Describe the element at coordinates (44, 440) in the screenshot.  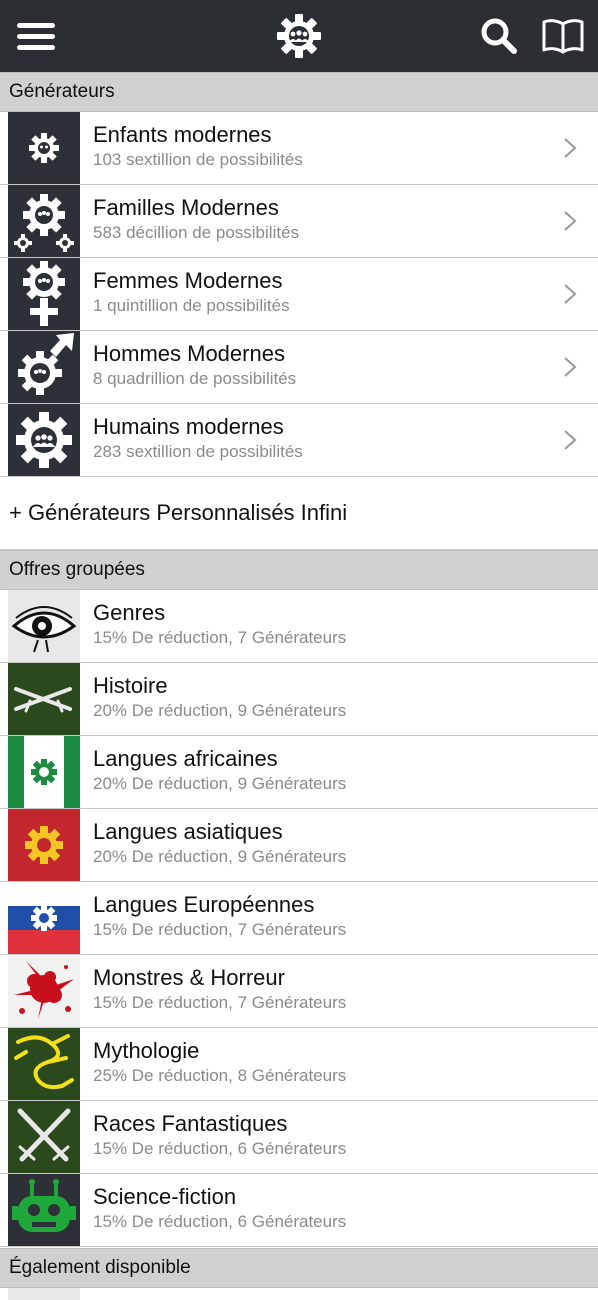
I see `gear-people-icon` at that location.